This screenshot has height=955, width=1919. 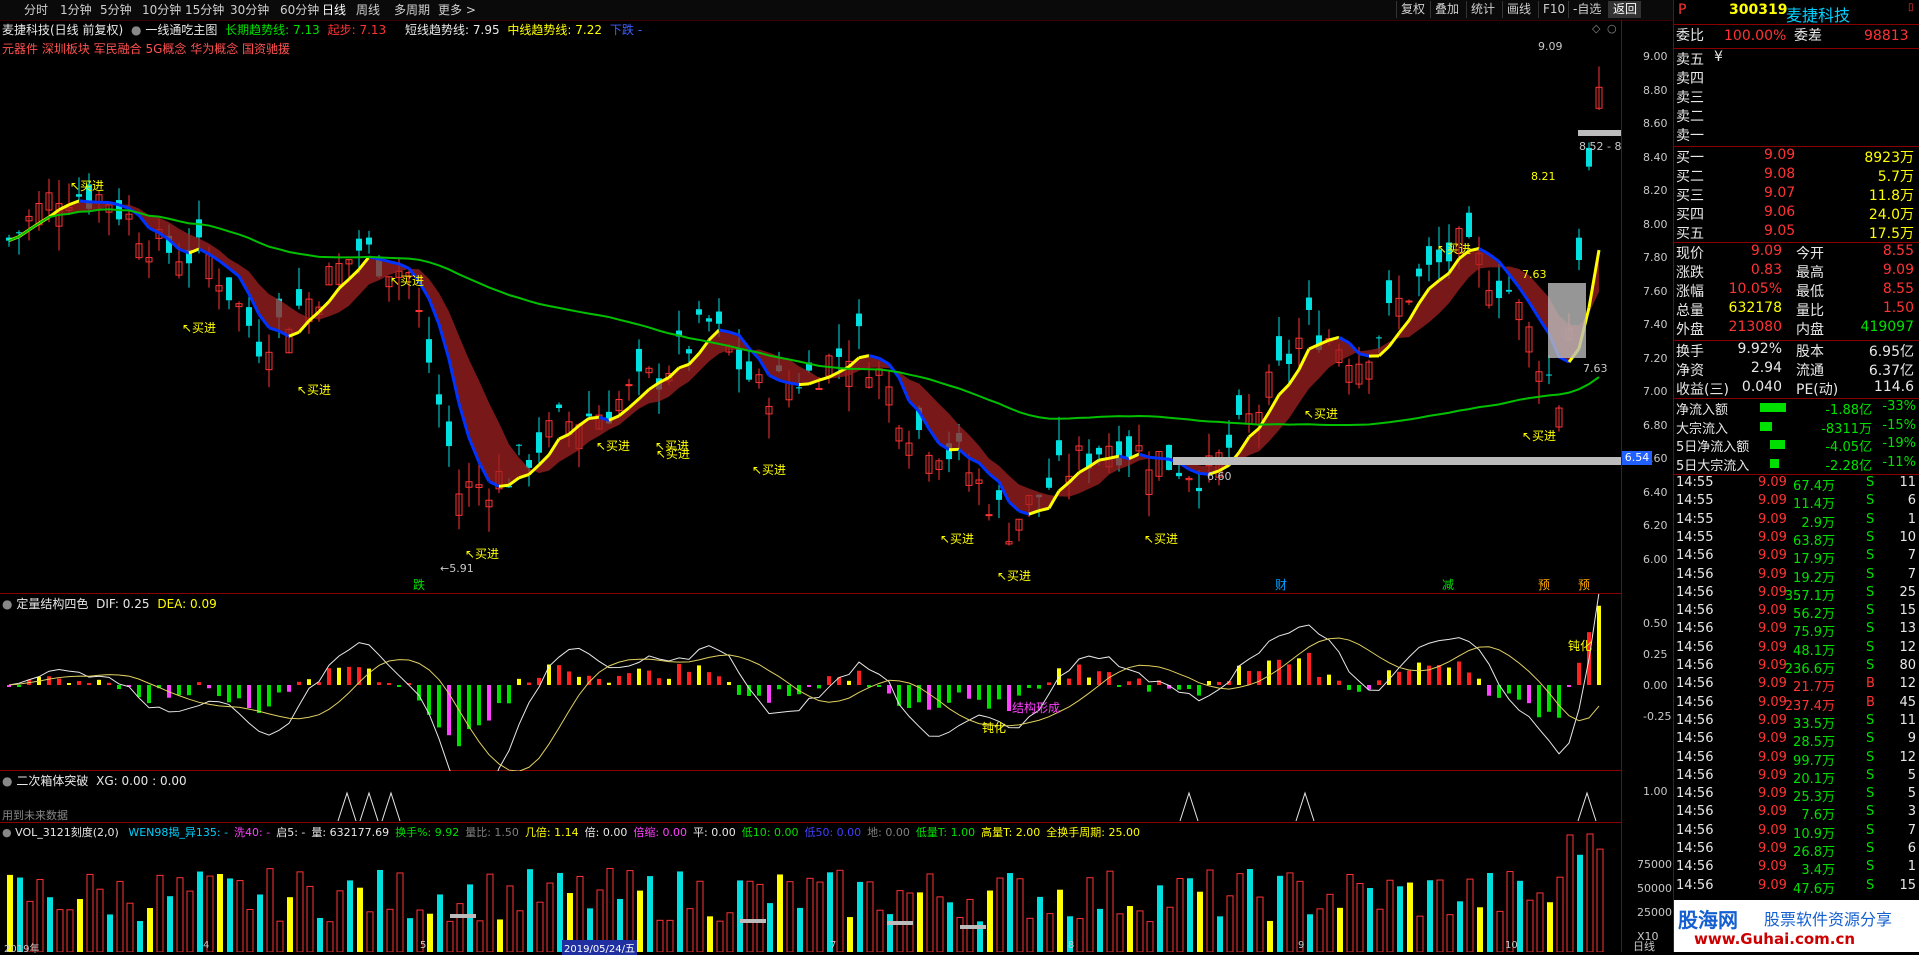 What do you see at coordinates (1655, 291) in the screenshot?
I see `price-axis-tick: 7.60` at bounding box center [1655, 291].